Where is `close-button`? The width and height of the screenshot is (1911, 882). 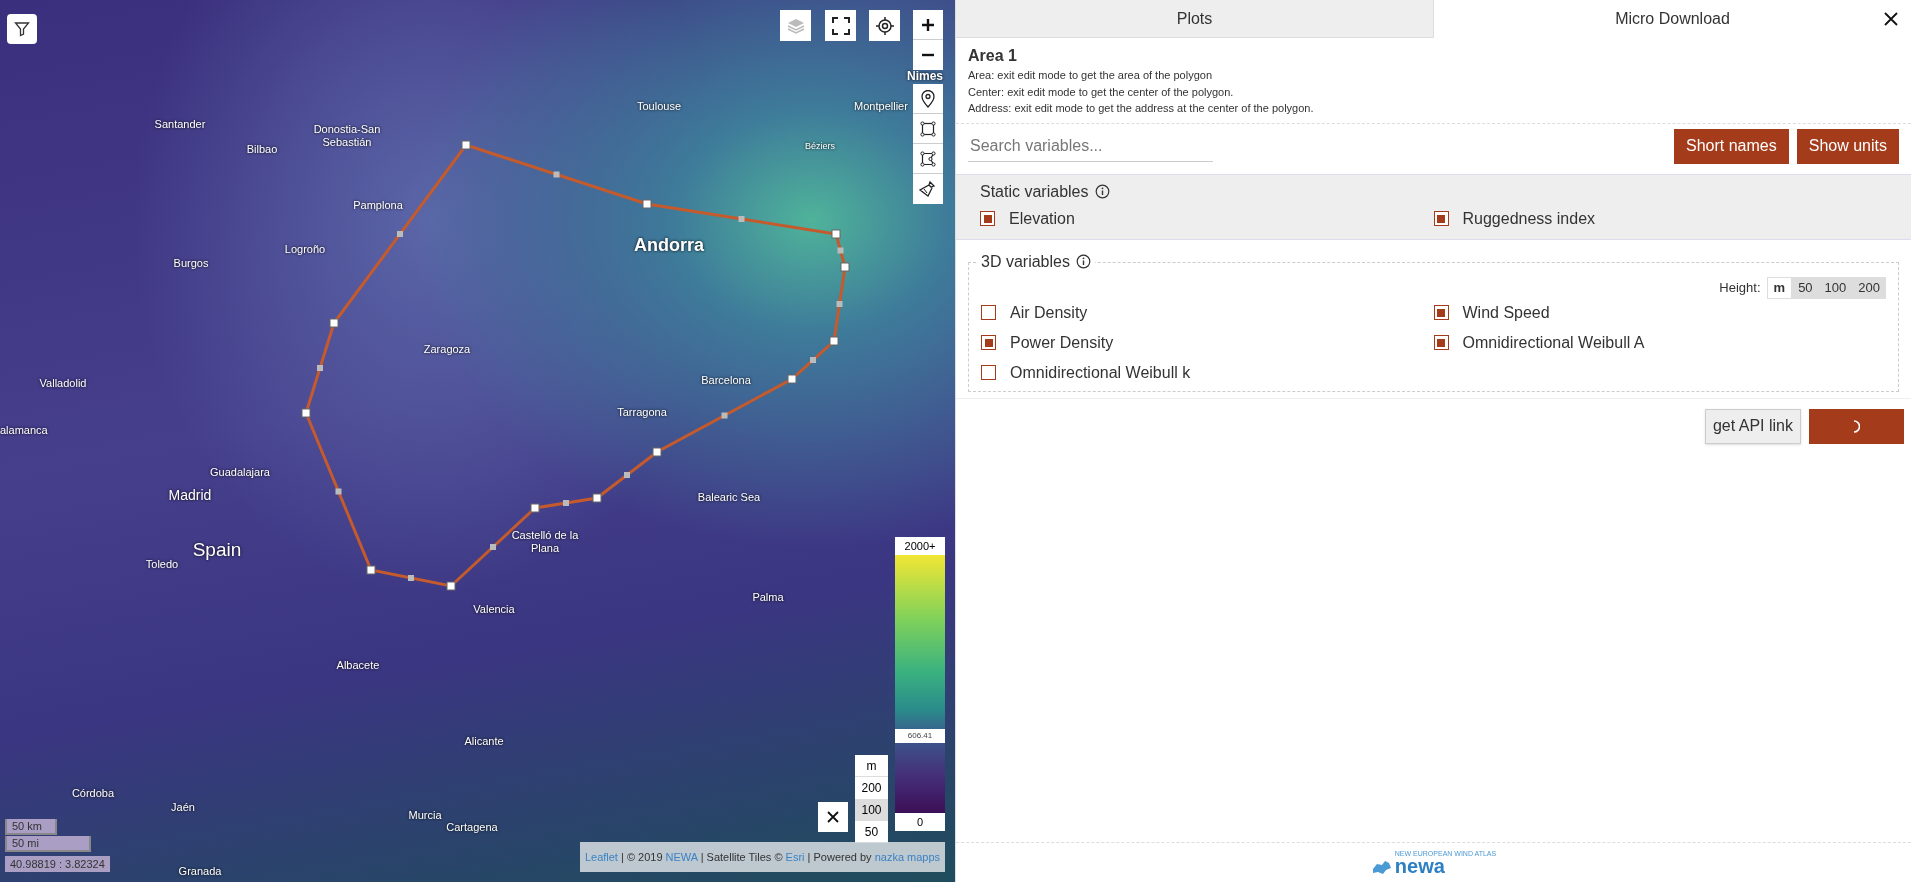 close-button is located at coordinates (833, 817).